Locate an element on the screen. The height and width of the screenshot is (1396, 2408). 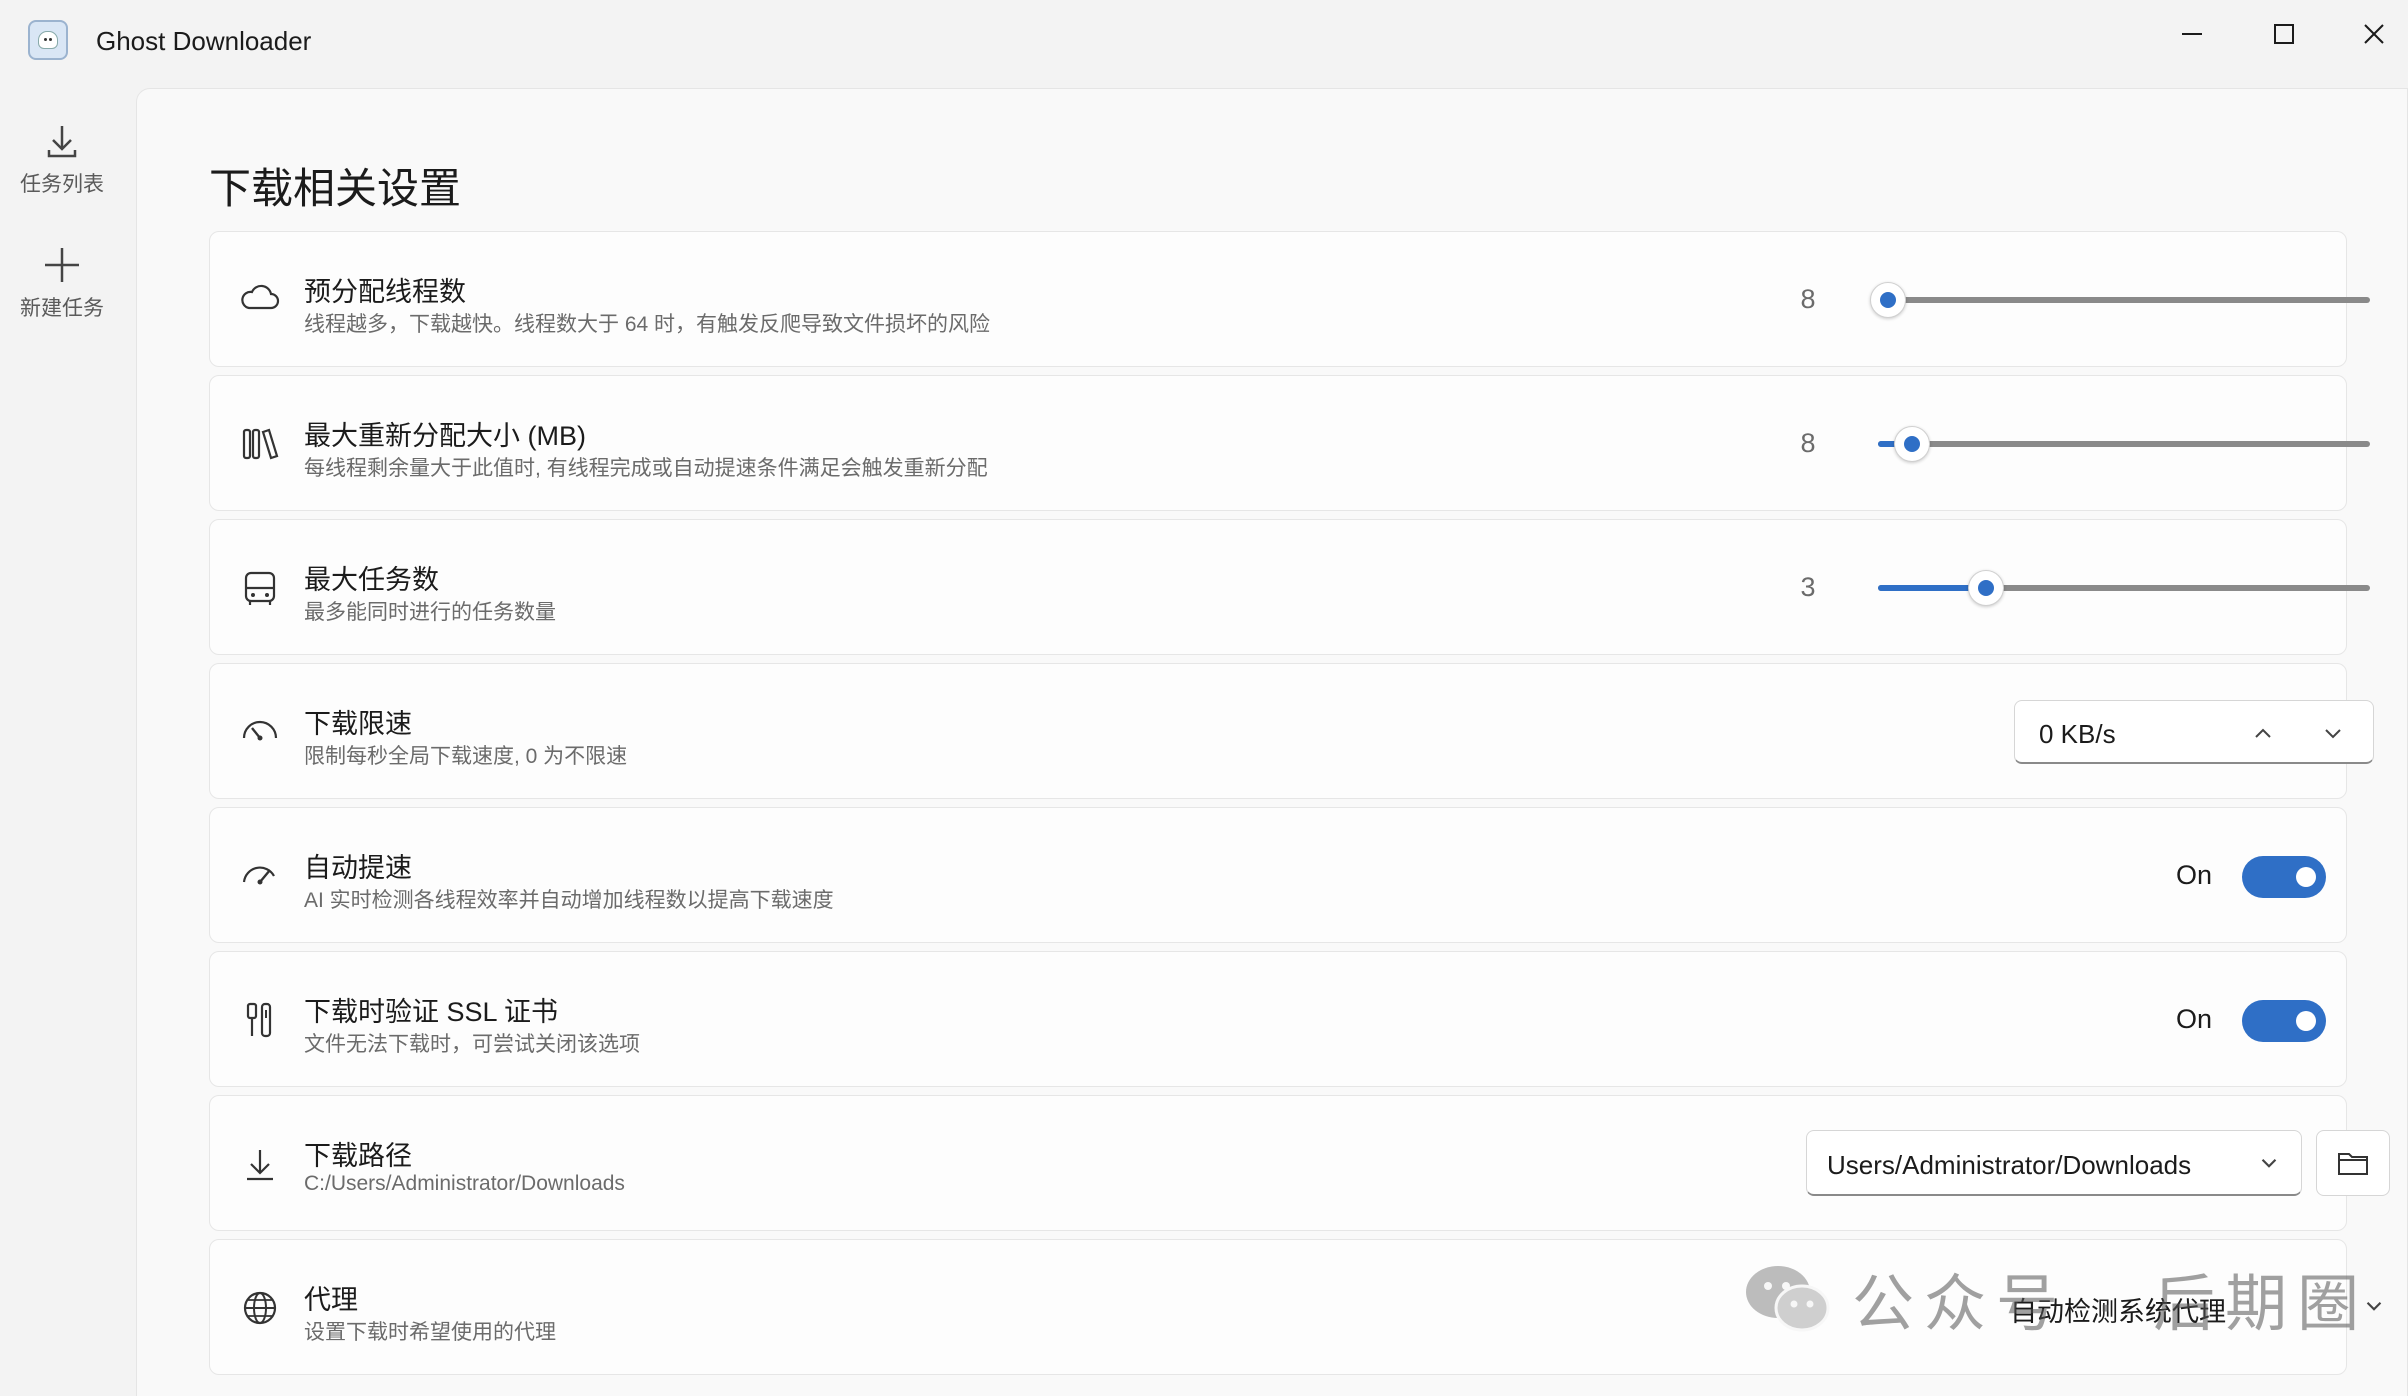
increment-button is located at coordinates (2263, 733).